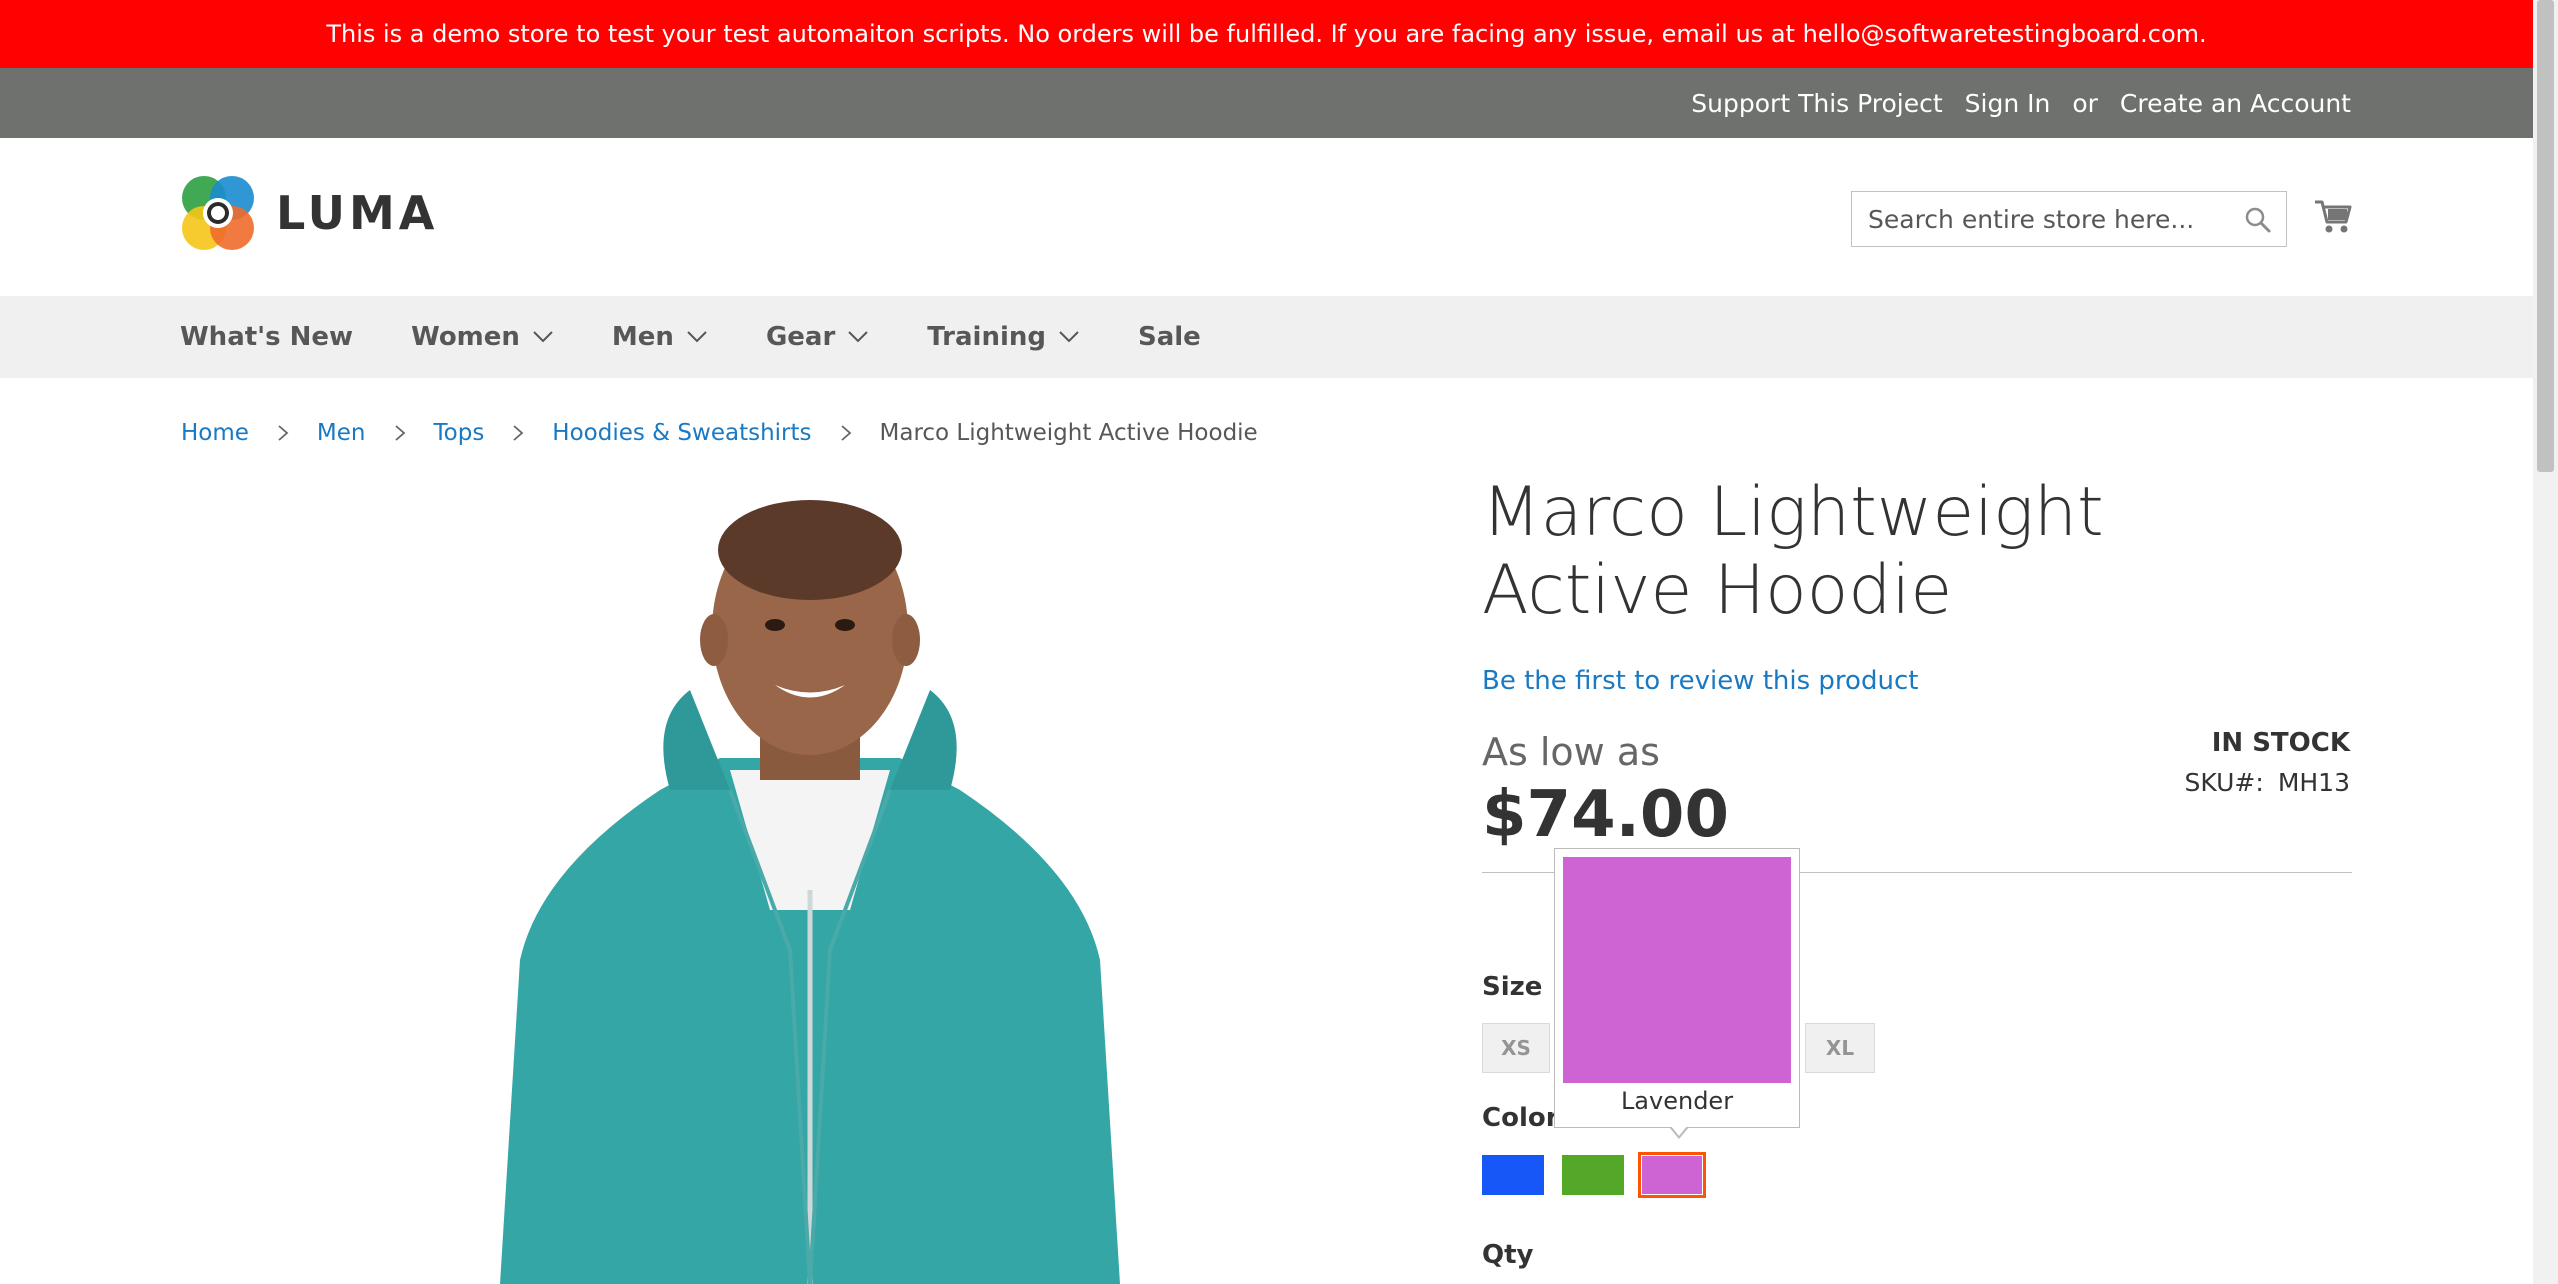 Image resolution: width=2558 pixels, height=1284 pixels. What do you see at coordinates (2313, 782) in the screenshot?
I see `sku-value: MH13` at bounding box center [2313, 782].